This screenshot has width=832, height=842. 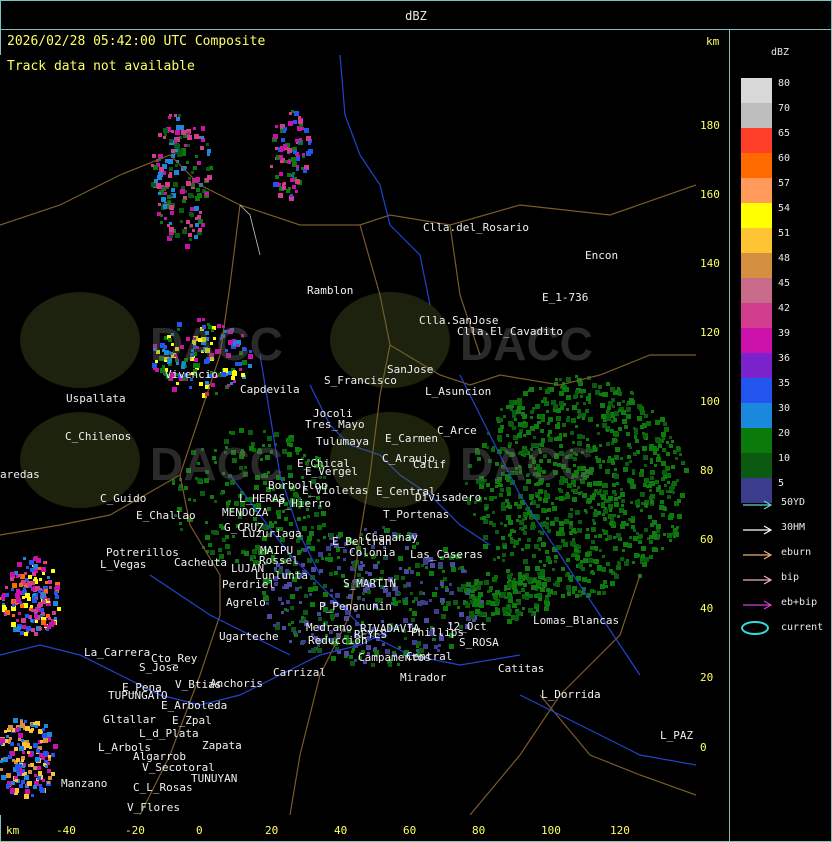 What do you see at coordinates (272, 830) in the screenshot?
I see `x-tick-label: 20` at bounding box center [272, 830].